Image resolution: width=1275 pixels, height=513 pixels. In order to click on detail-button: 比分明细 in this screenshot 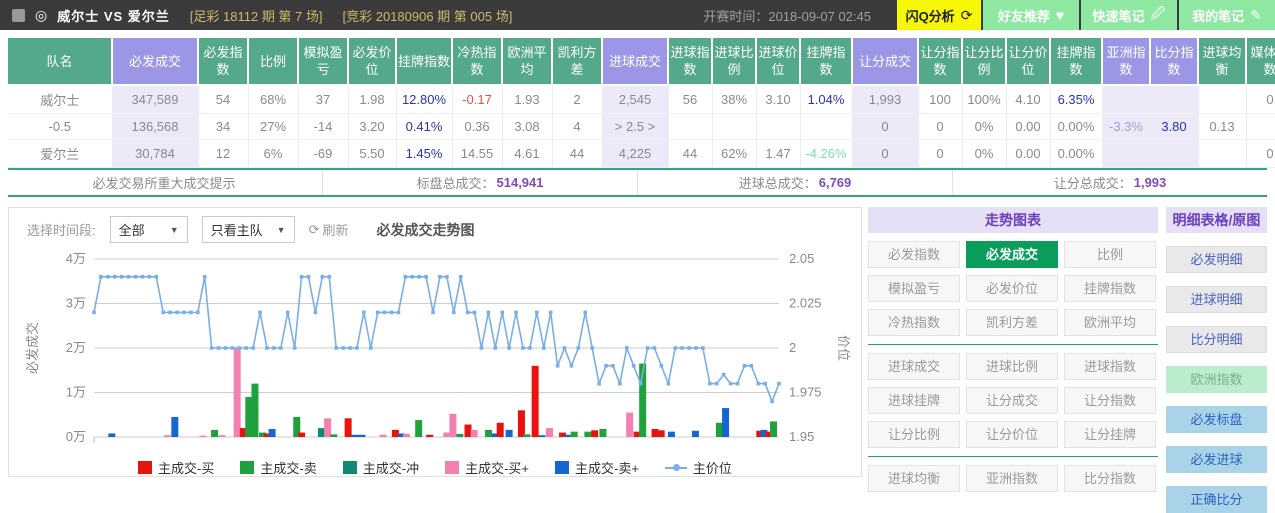, I will do `click(1216, 339)`.